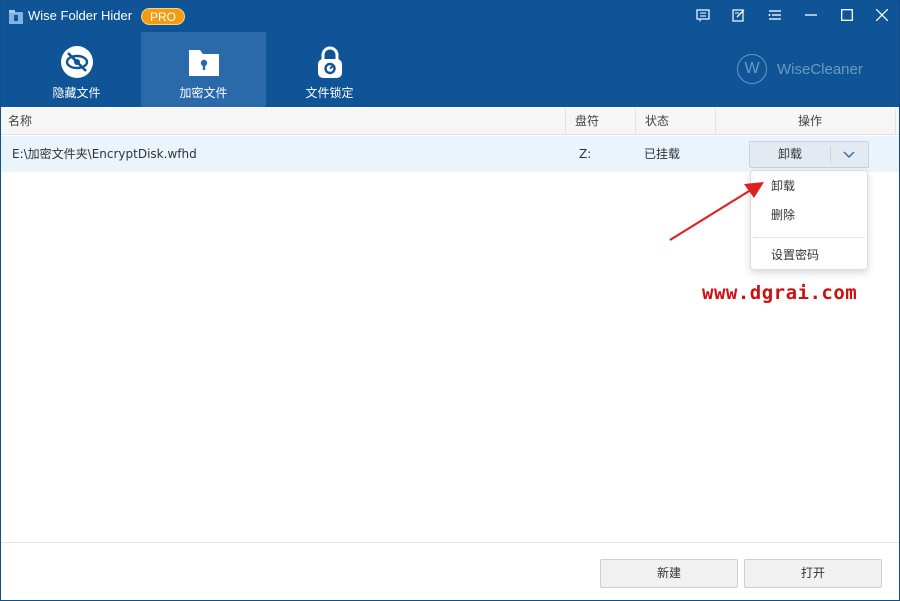 This screenshot has height=601, width=900. Describe the element at coordinates (780, 293) in the screenshot. I see `watermark-text: www.dgrai.com` at that location.